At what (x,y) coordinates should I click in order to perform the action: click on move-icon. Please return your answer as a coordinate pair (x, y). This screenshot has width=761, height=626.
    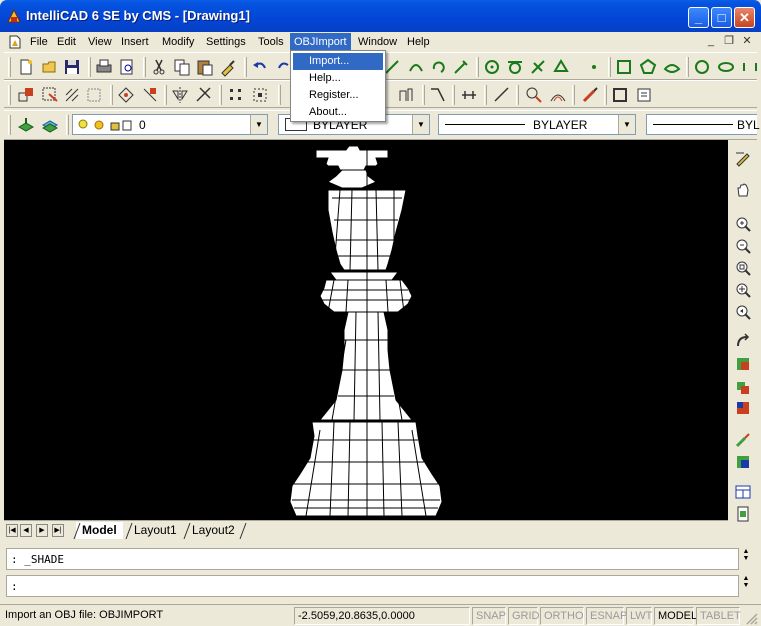
    Looking at the image, I should click on (126, 95).